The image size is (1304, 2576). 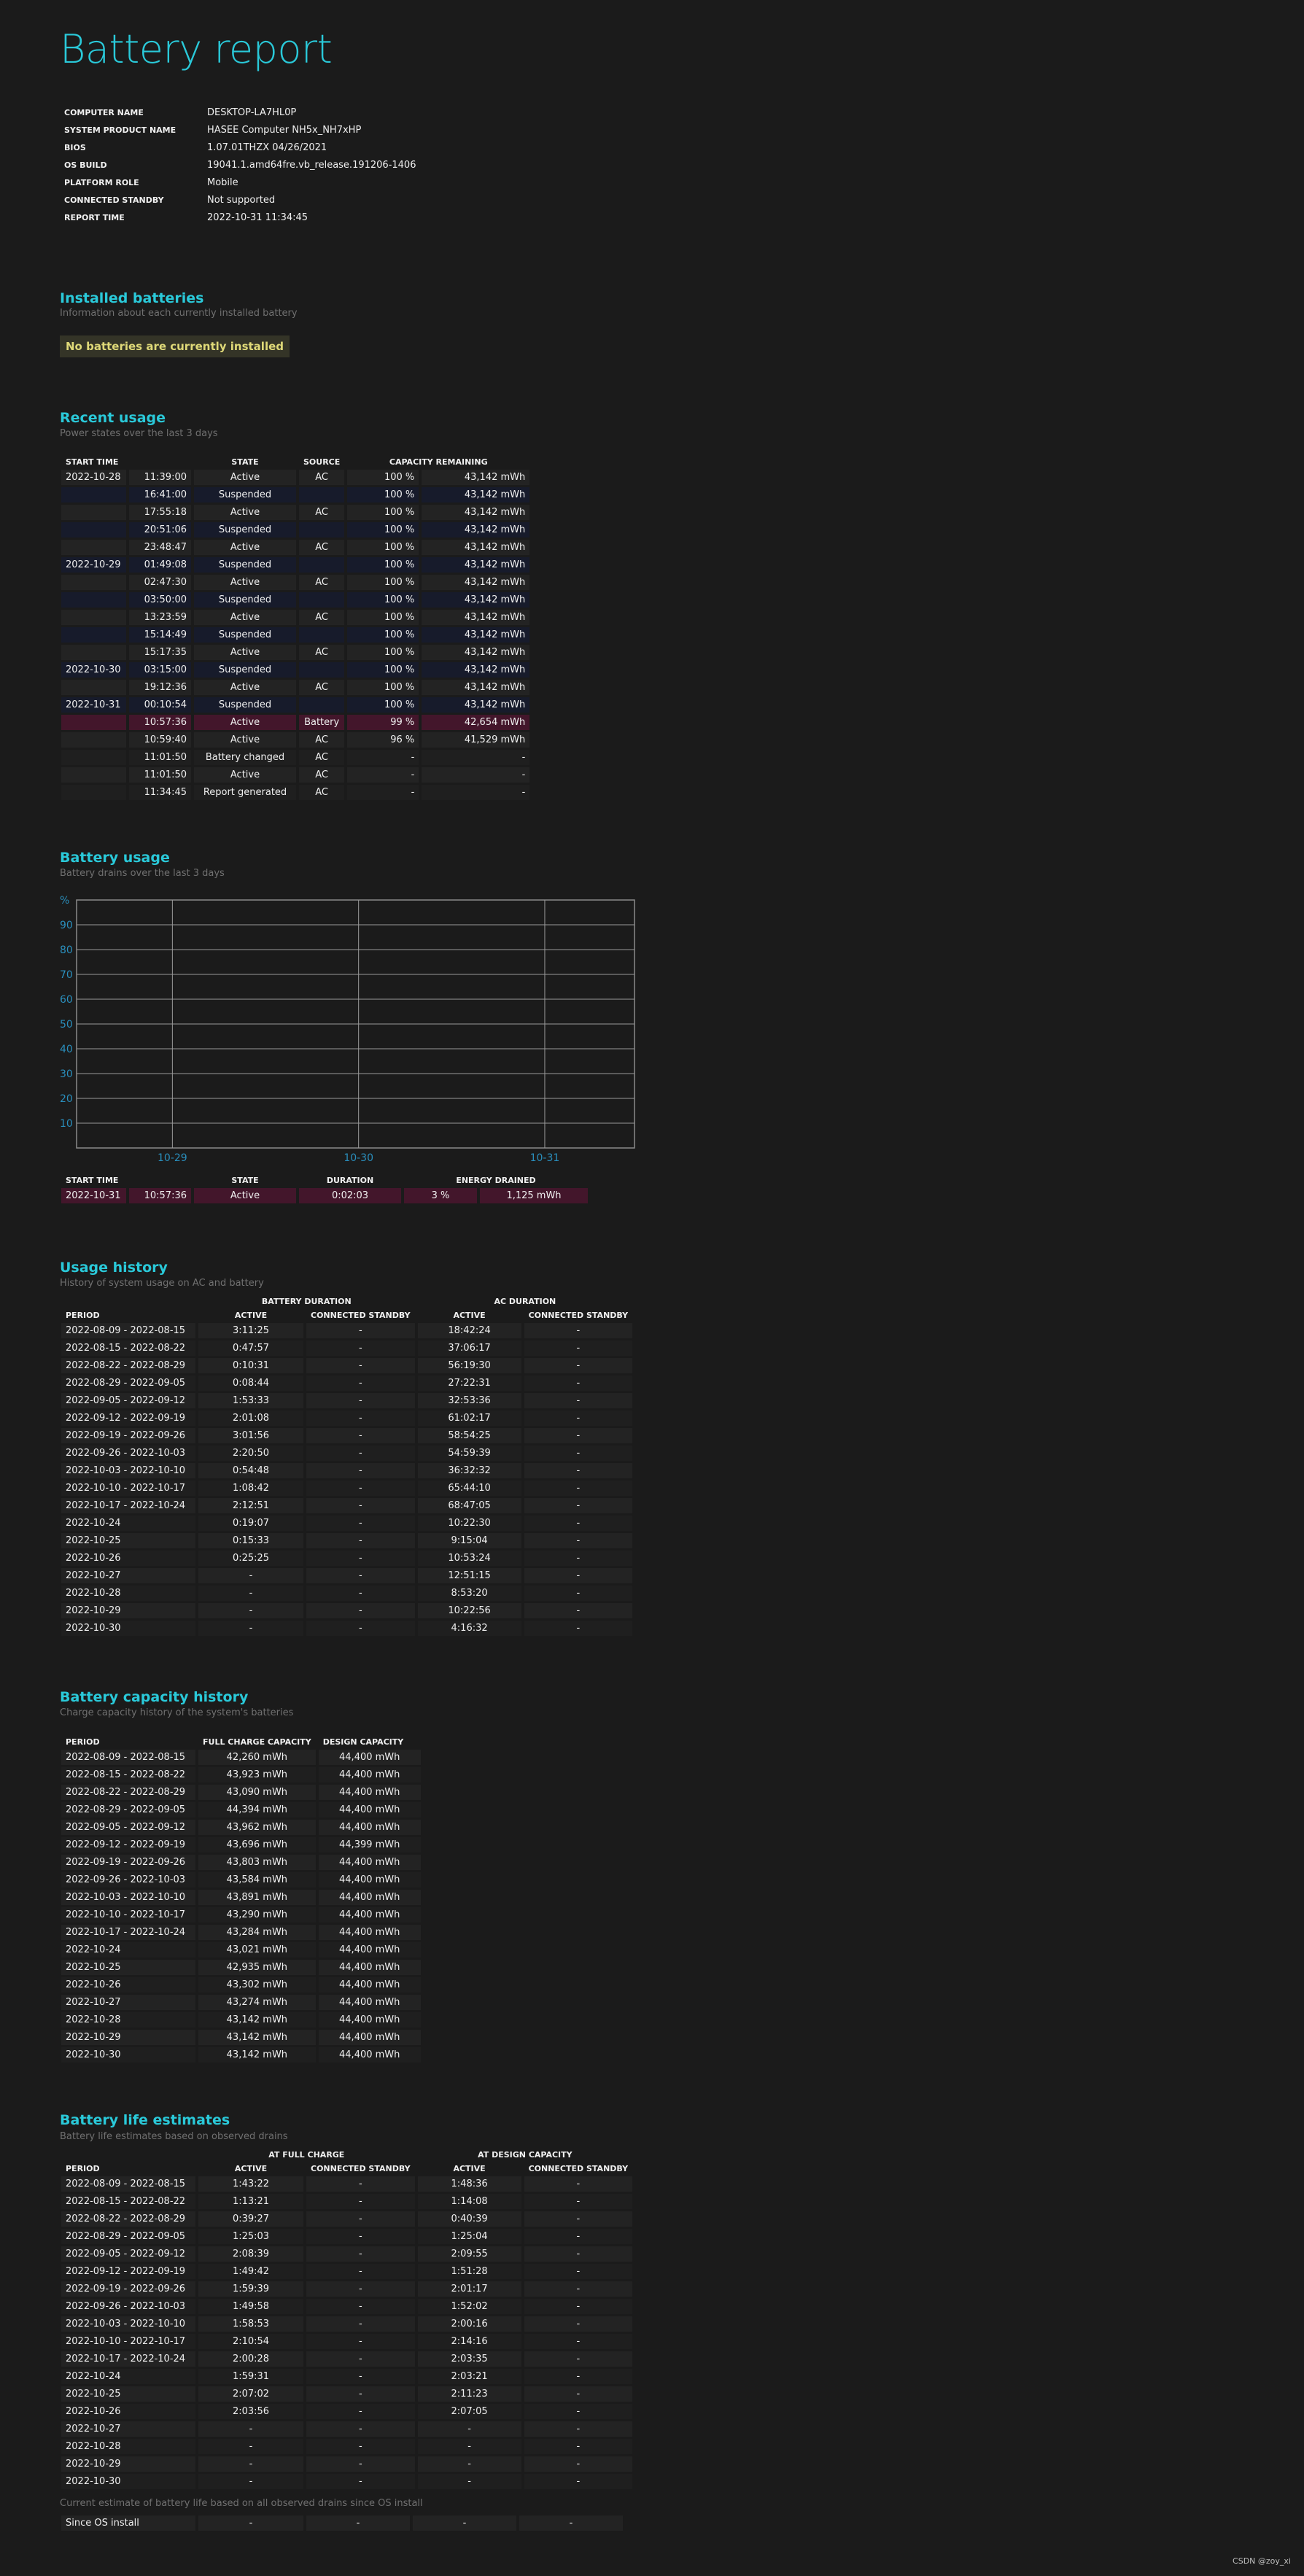 What do you see at coordinates (347, 1594) in the screenshot?
I see `table-row: 2022-10-28- -8:53:20-` at bounding box center [347, 1594].